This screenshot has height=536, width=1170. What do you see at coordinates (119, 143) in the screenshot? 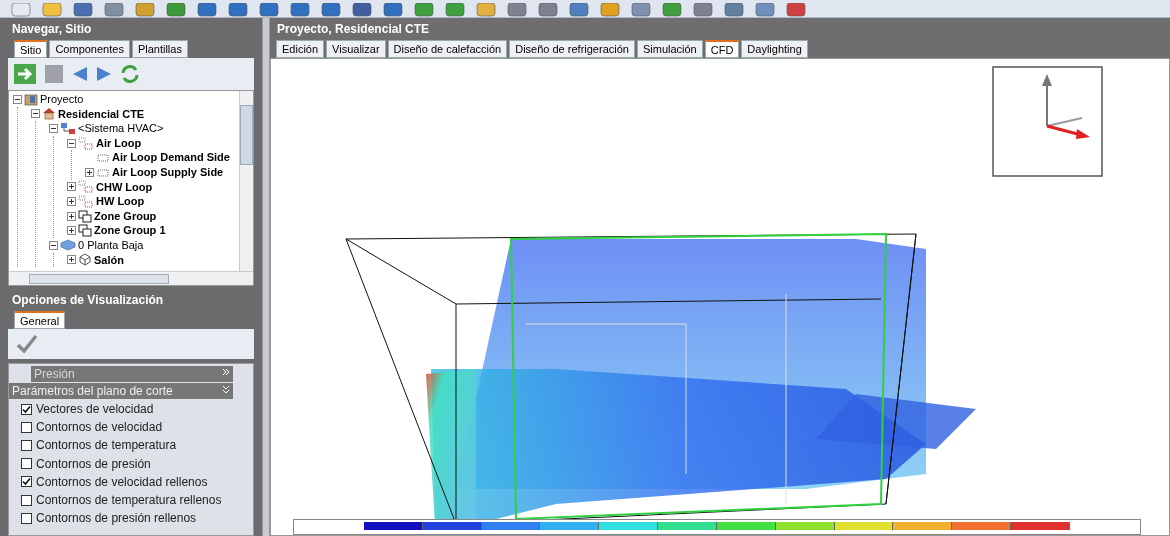
I see `tree-item: Air Loop` at bounding box center [119, 143].